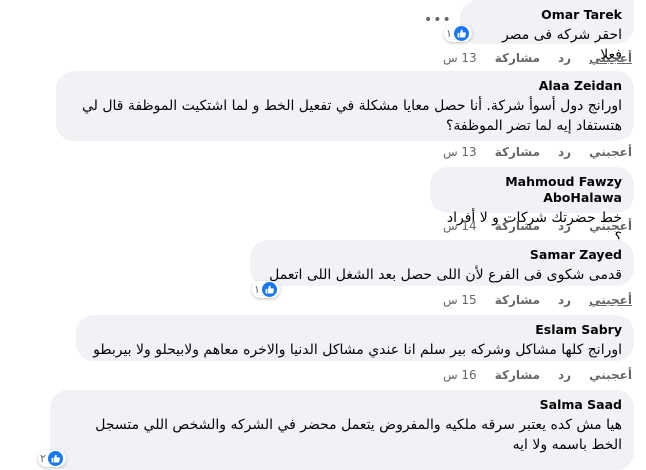 The image size is (646, 470). Describe the element at coordinates (460, 375) in the screenshot. I see `comment-time: 16 س` at that location.